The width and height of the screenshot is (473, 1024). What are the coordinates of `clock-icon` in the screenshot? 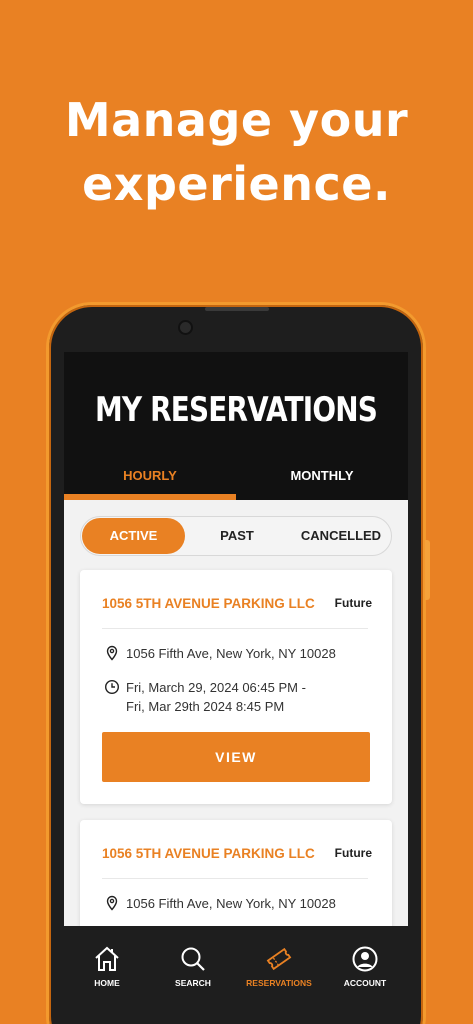 It's located at (112, 687).